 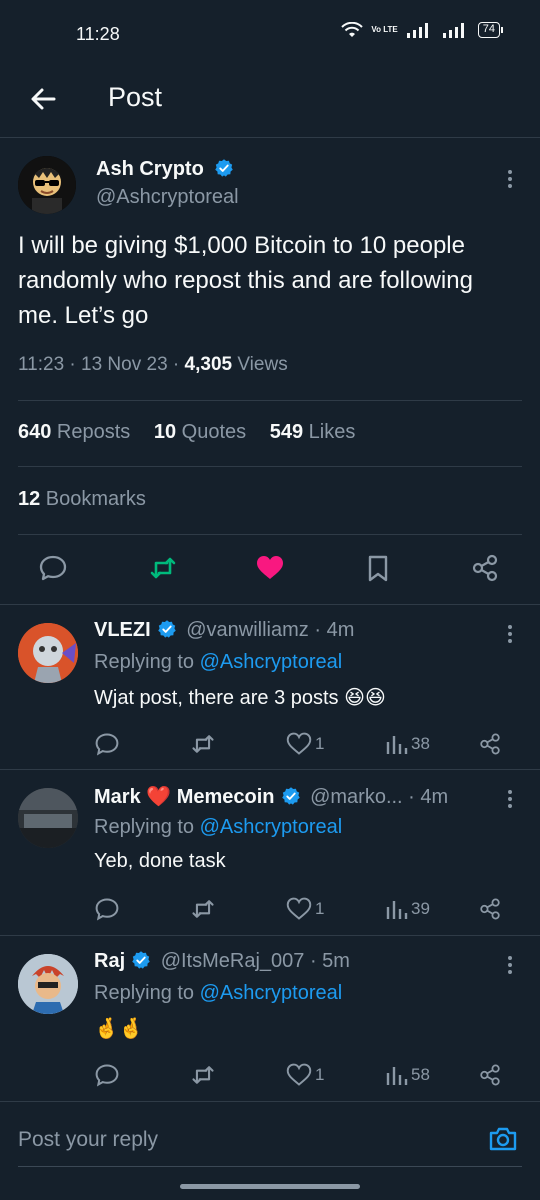 What do you see at coordinates (91, 432) in the screenshot?
I see `reposts-label: Reposts` at bounding box center [91, 432].